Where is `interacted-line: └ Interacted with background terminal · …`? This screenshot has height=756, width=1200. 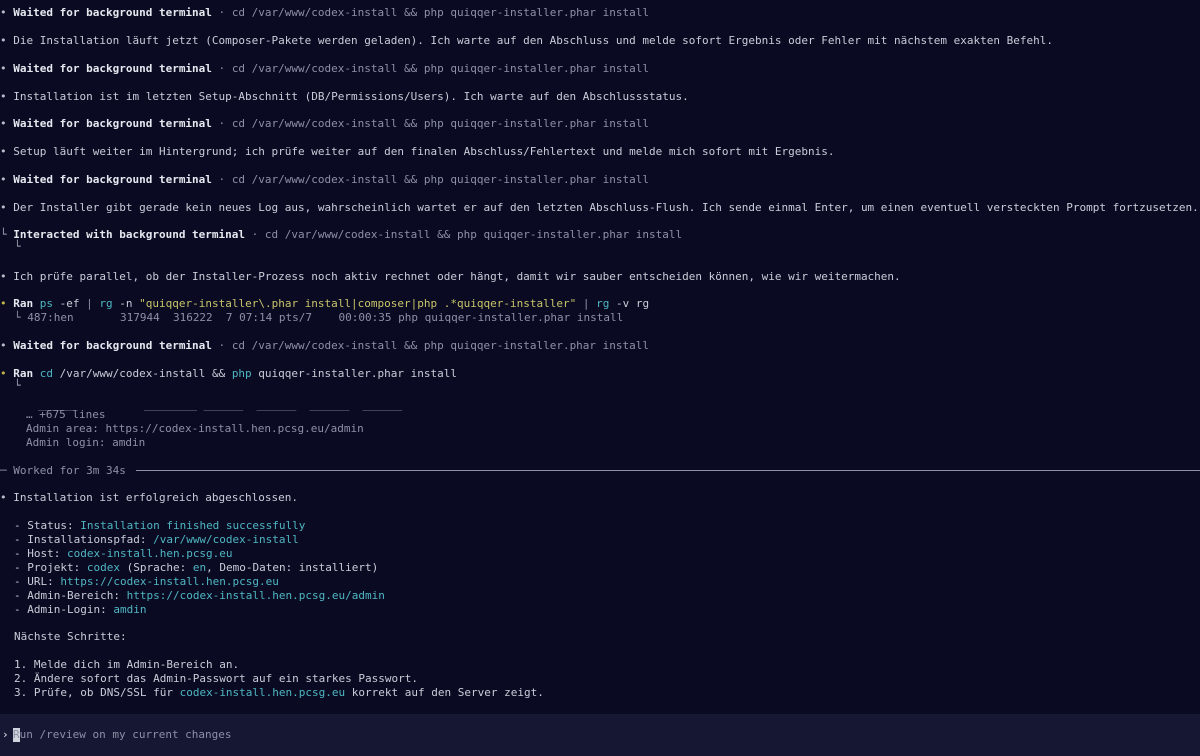
interacted-line: └ Interacted with background terminal · … is located at coordinates (341, 234).